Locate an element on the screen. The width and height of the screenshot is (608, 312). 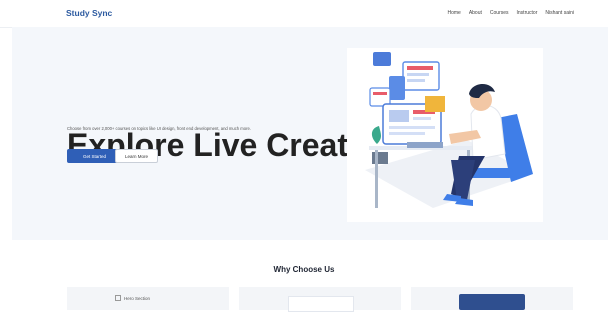
image-placeholder-icon is located at coordinates (118, 298).